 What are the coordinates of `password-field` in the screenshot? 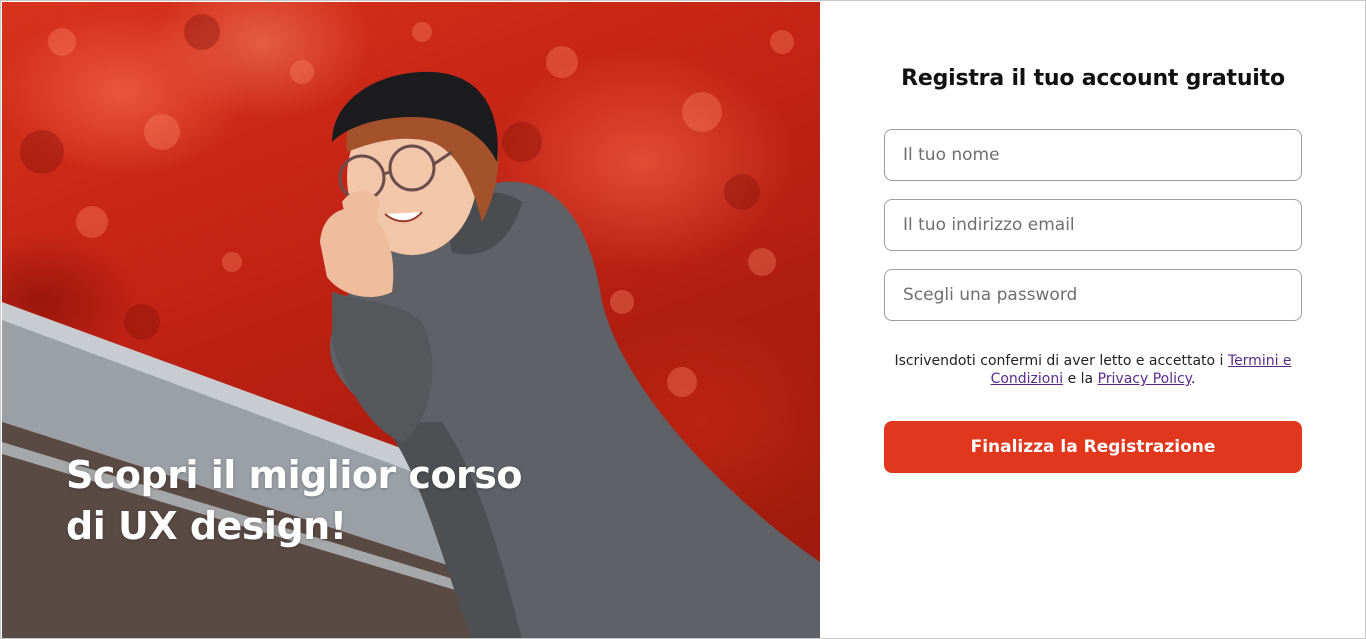 It's located at (1093, 295).